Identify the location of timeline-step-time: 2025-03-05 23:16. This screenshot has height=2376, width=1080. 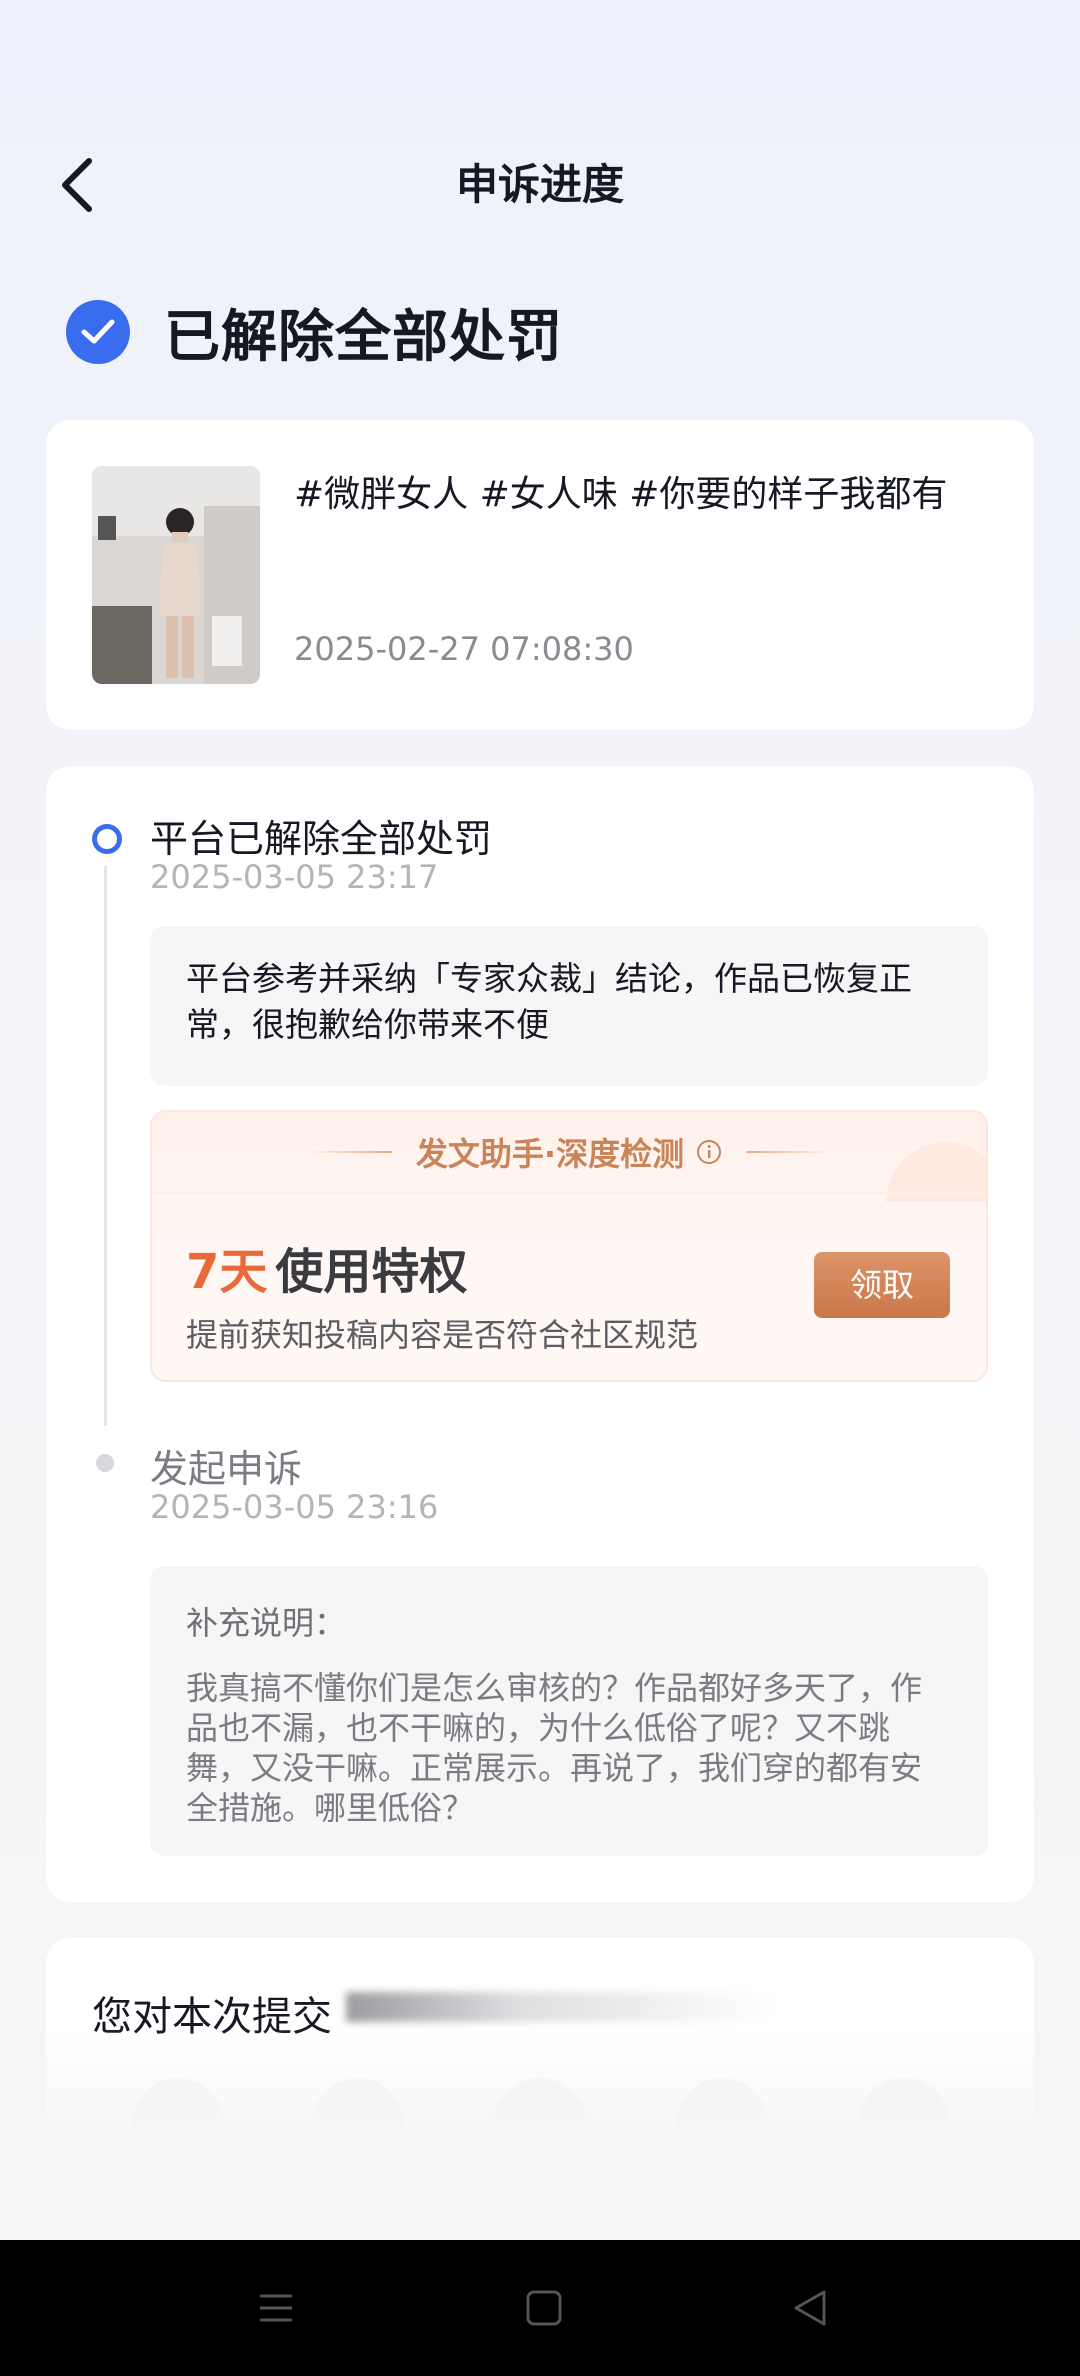
(294, 1507).